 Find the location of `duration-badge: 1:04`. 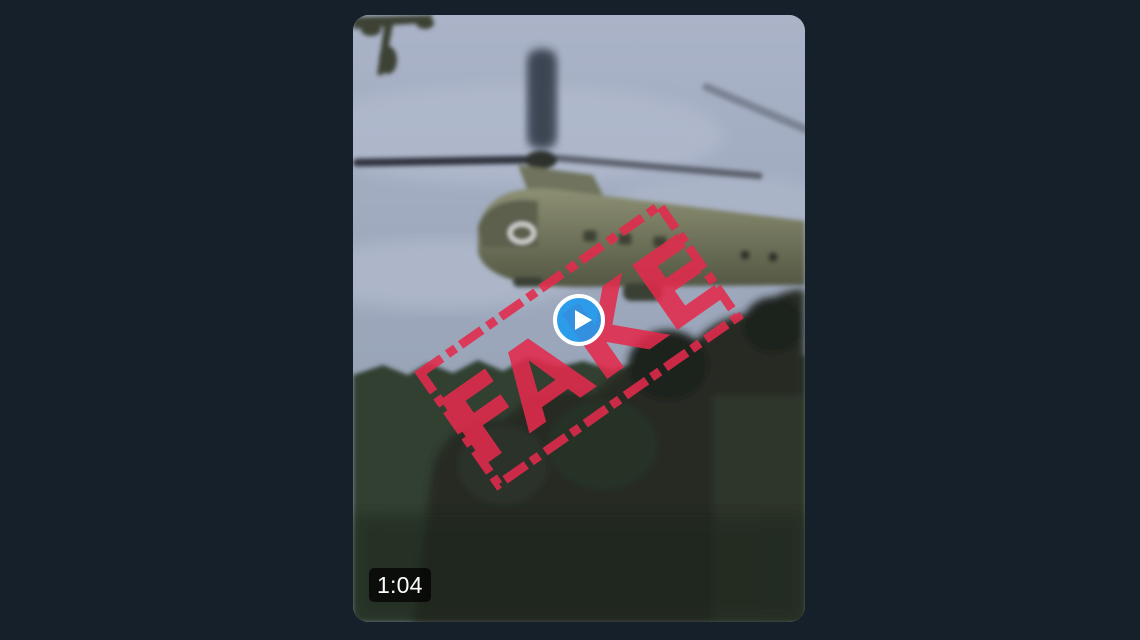

duration-badge: 1:04 is located at coordinates (400, 585).